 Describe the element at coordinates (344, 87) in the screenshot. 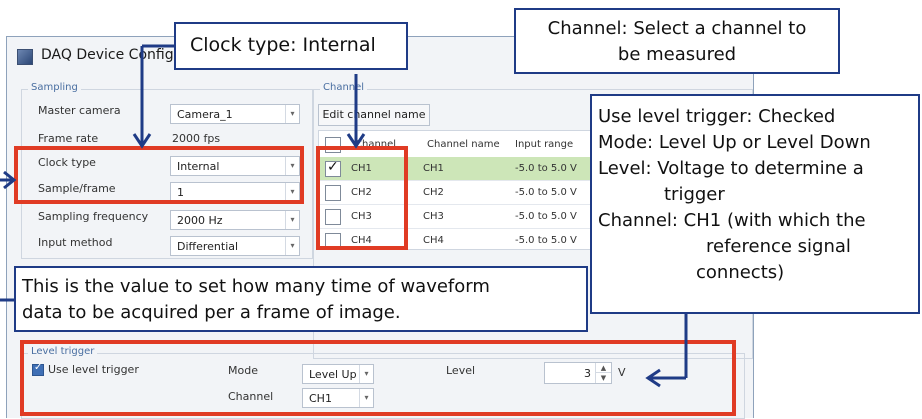

I see `channel-legend: Channel` at that location.